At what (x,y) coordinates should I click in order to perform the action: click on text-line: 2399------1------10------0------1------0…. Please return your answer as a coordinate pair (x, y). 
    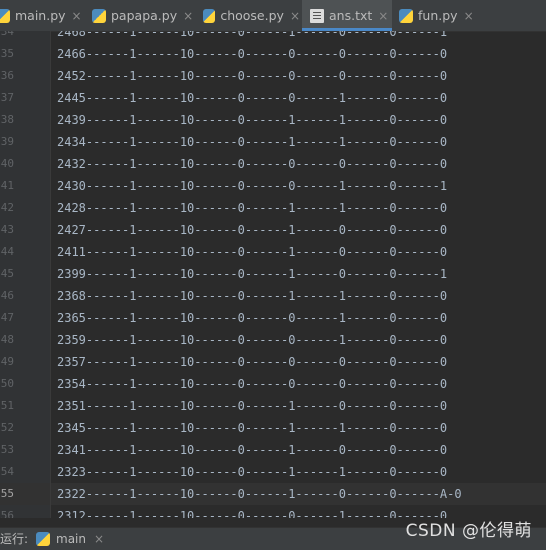
    Looking at the image, I should click on (298, 274).